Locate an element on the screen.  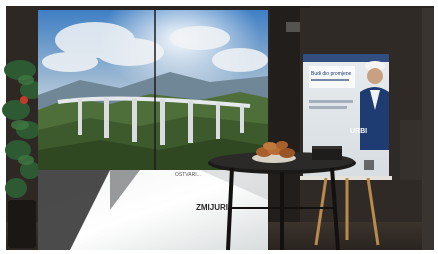
plant-pot is located at coordinates (22, 224).